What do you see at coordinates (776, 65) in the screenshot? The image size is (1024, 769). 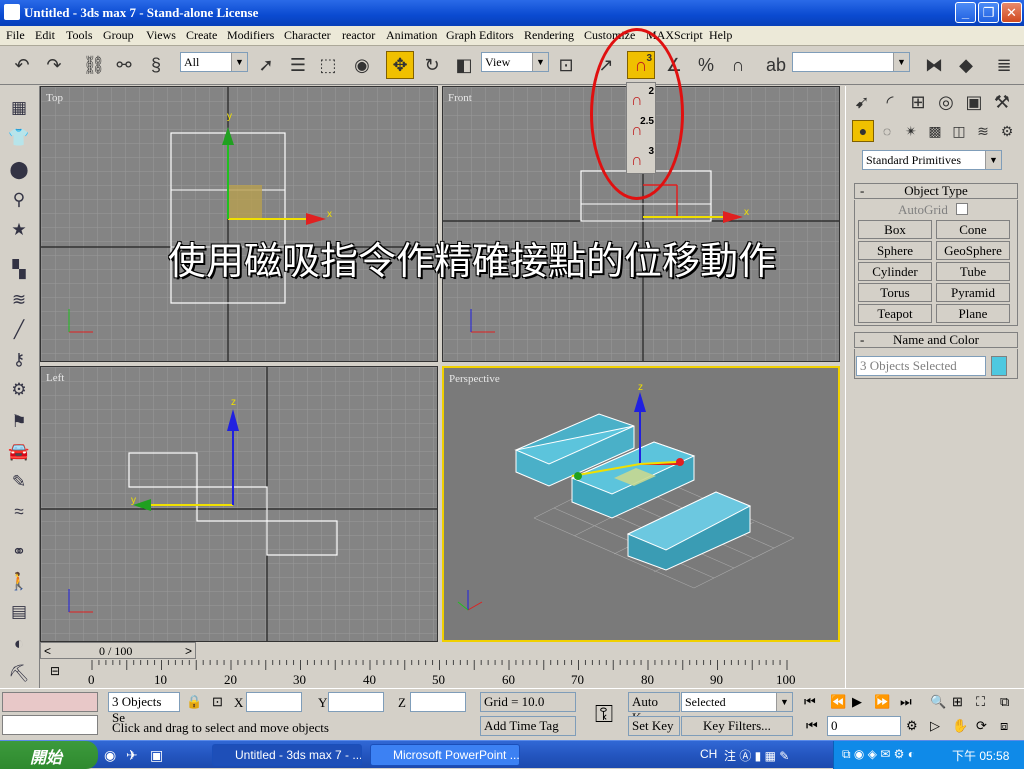 I see `edit-named-selection-icon: ab` at bounding box center [776, 65].